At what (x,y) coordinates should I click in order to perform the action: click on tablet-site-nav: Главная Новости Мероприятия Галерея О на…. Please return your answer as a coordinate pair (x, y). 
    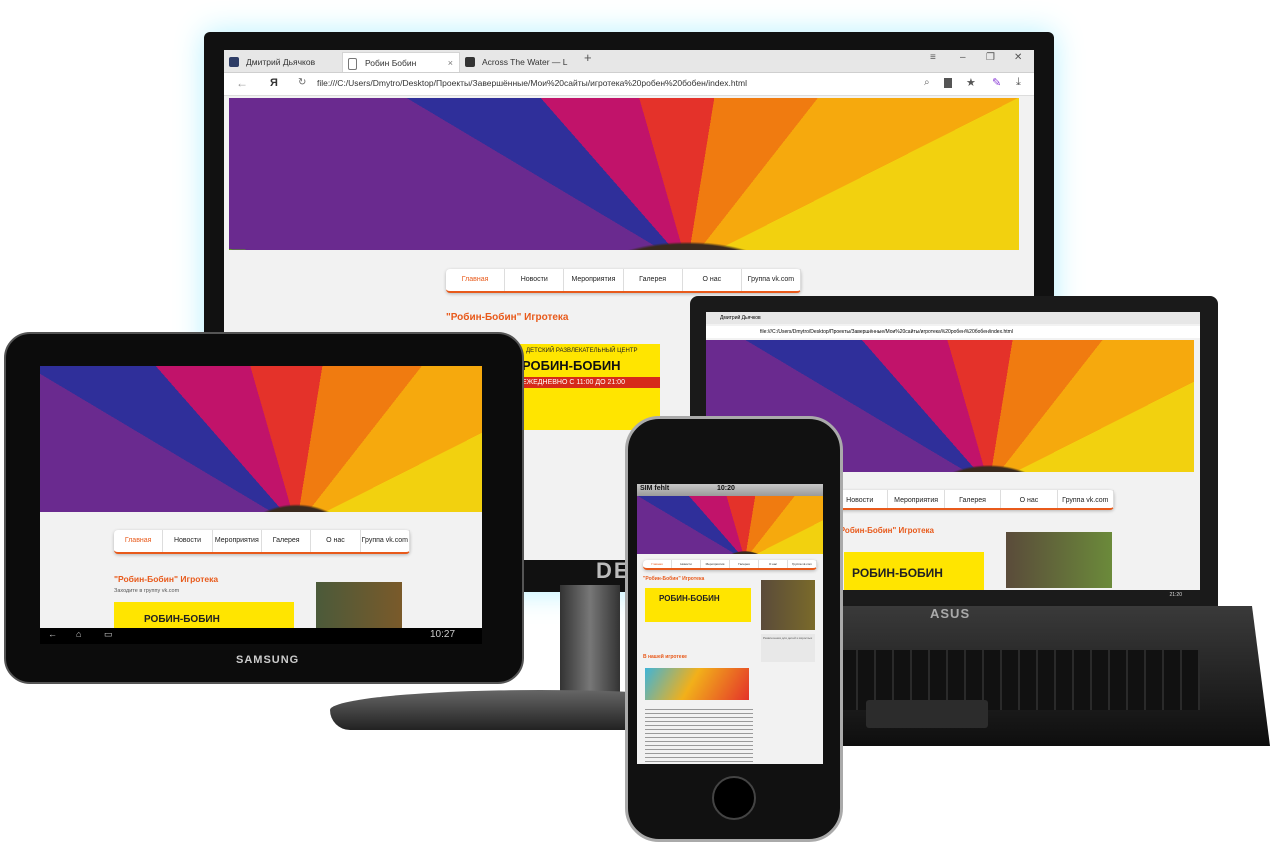
    Looking at the image, I should click on (262, 542).